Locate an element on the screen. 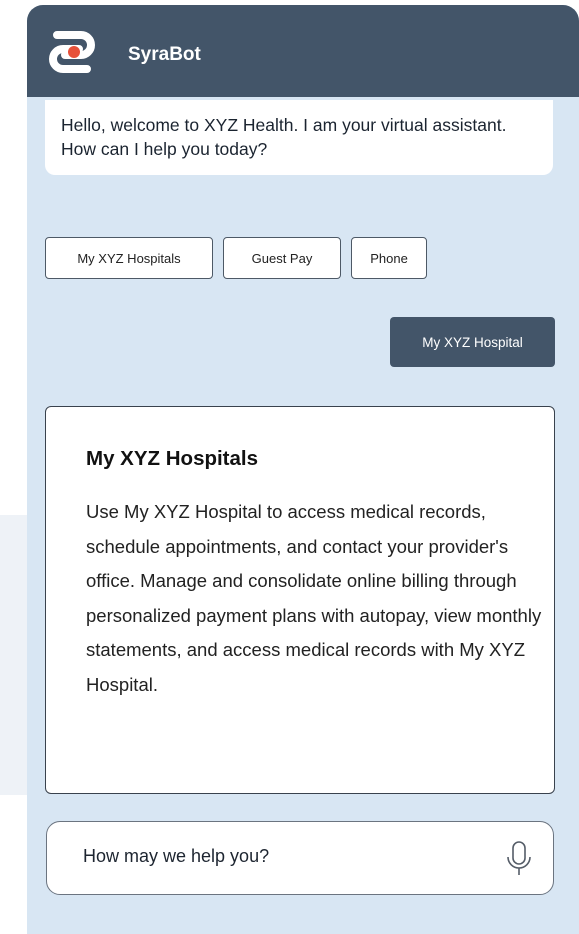 Image resolution: width=579 pixels, height=934 pixels. user-message-bubble: My XYZ Hospital is located at coordinates (472, 342).